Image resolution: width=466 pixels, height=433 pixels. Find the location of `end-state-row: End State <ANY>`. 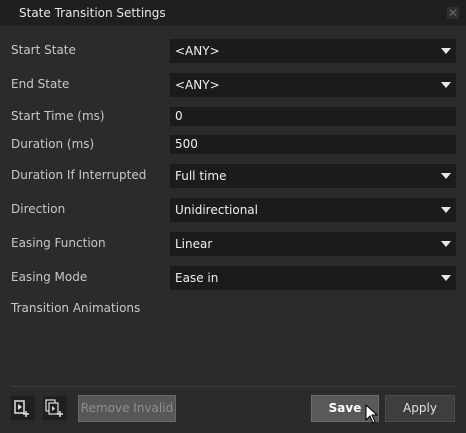

end-state-row: End State <ANY> is located at coordinates (233, 85).